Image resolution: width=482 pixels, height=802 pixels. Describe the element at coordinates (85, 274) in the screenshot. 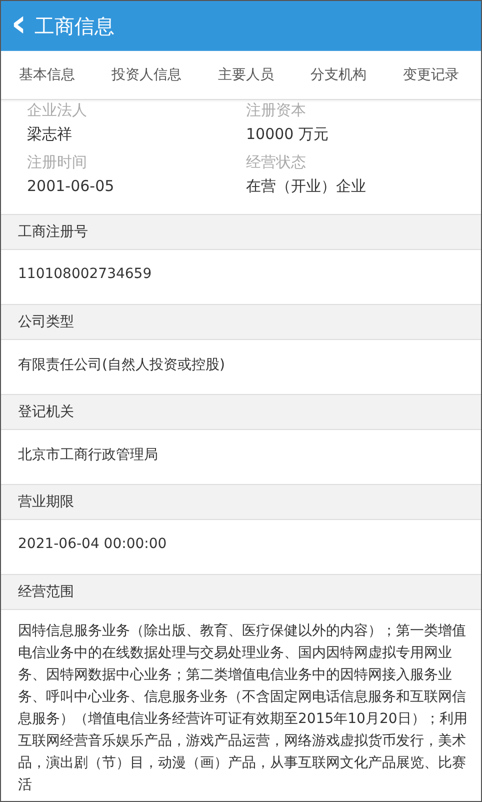

I see `section-value: 110108002734659` at that location.